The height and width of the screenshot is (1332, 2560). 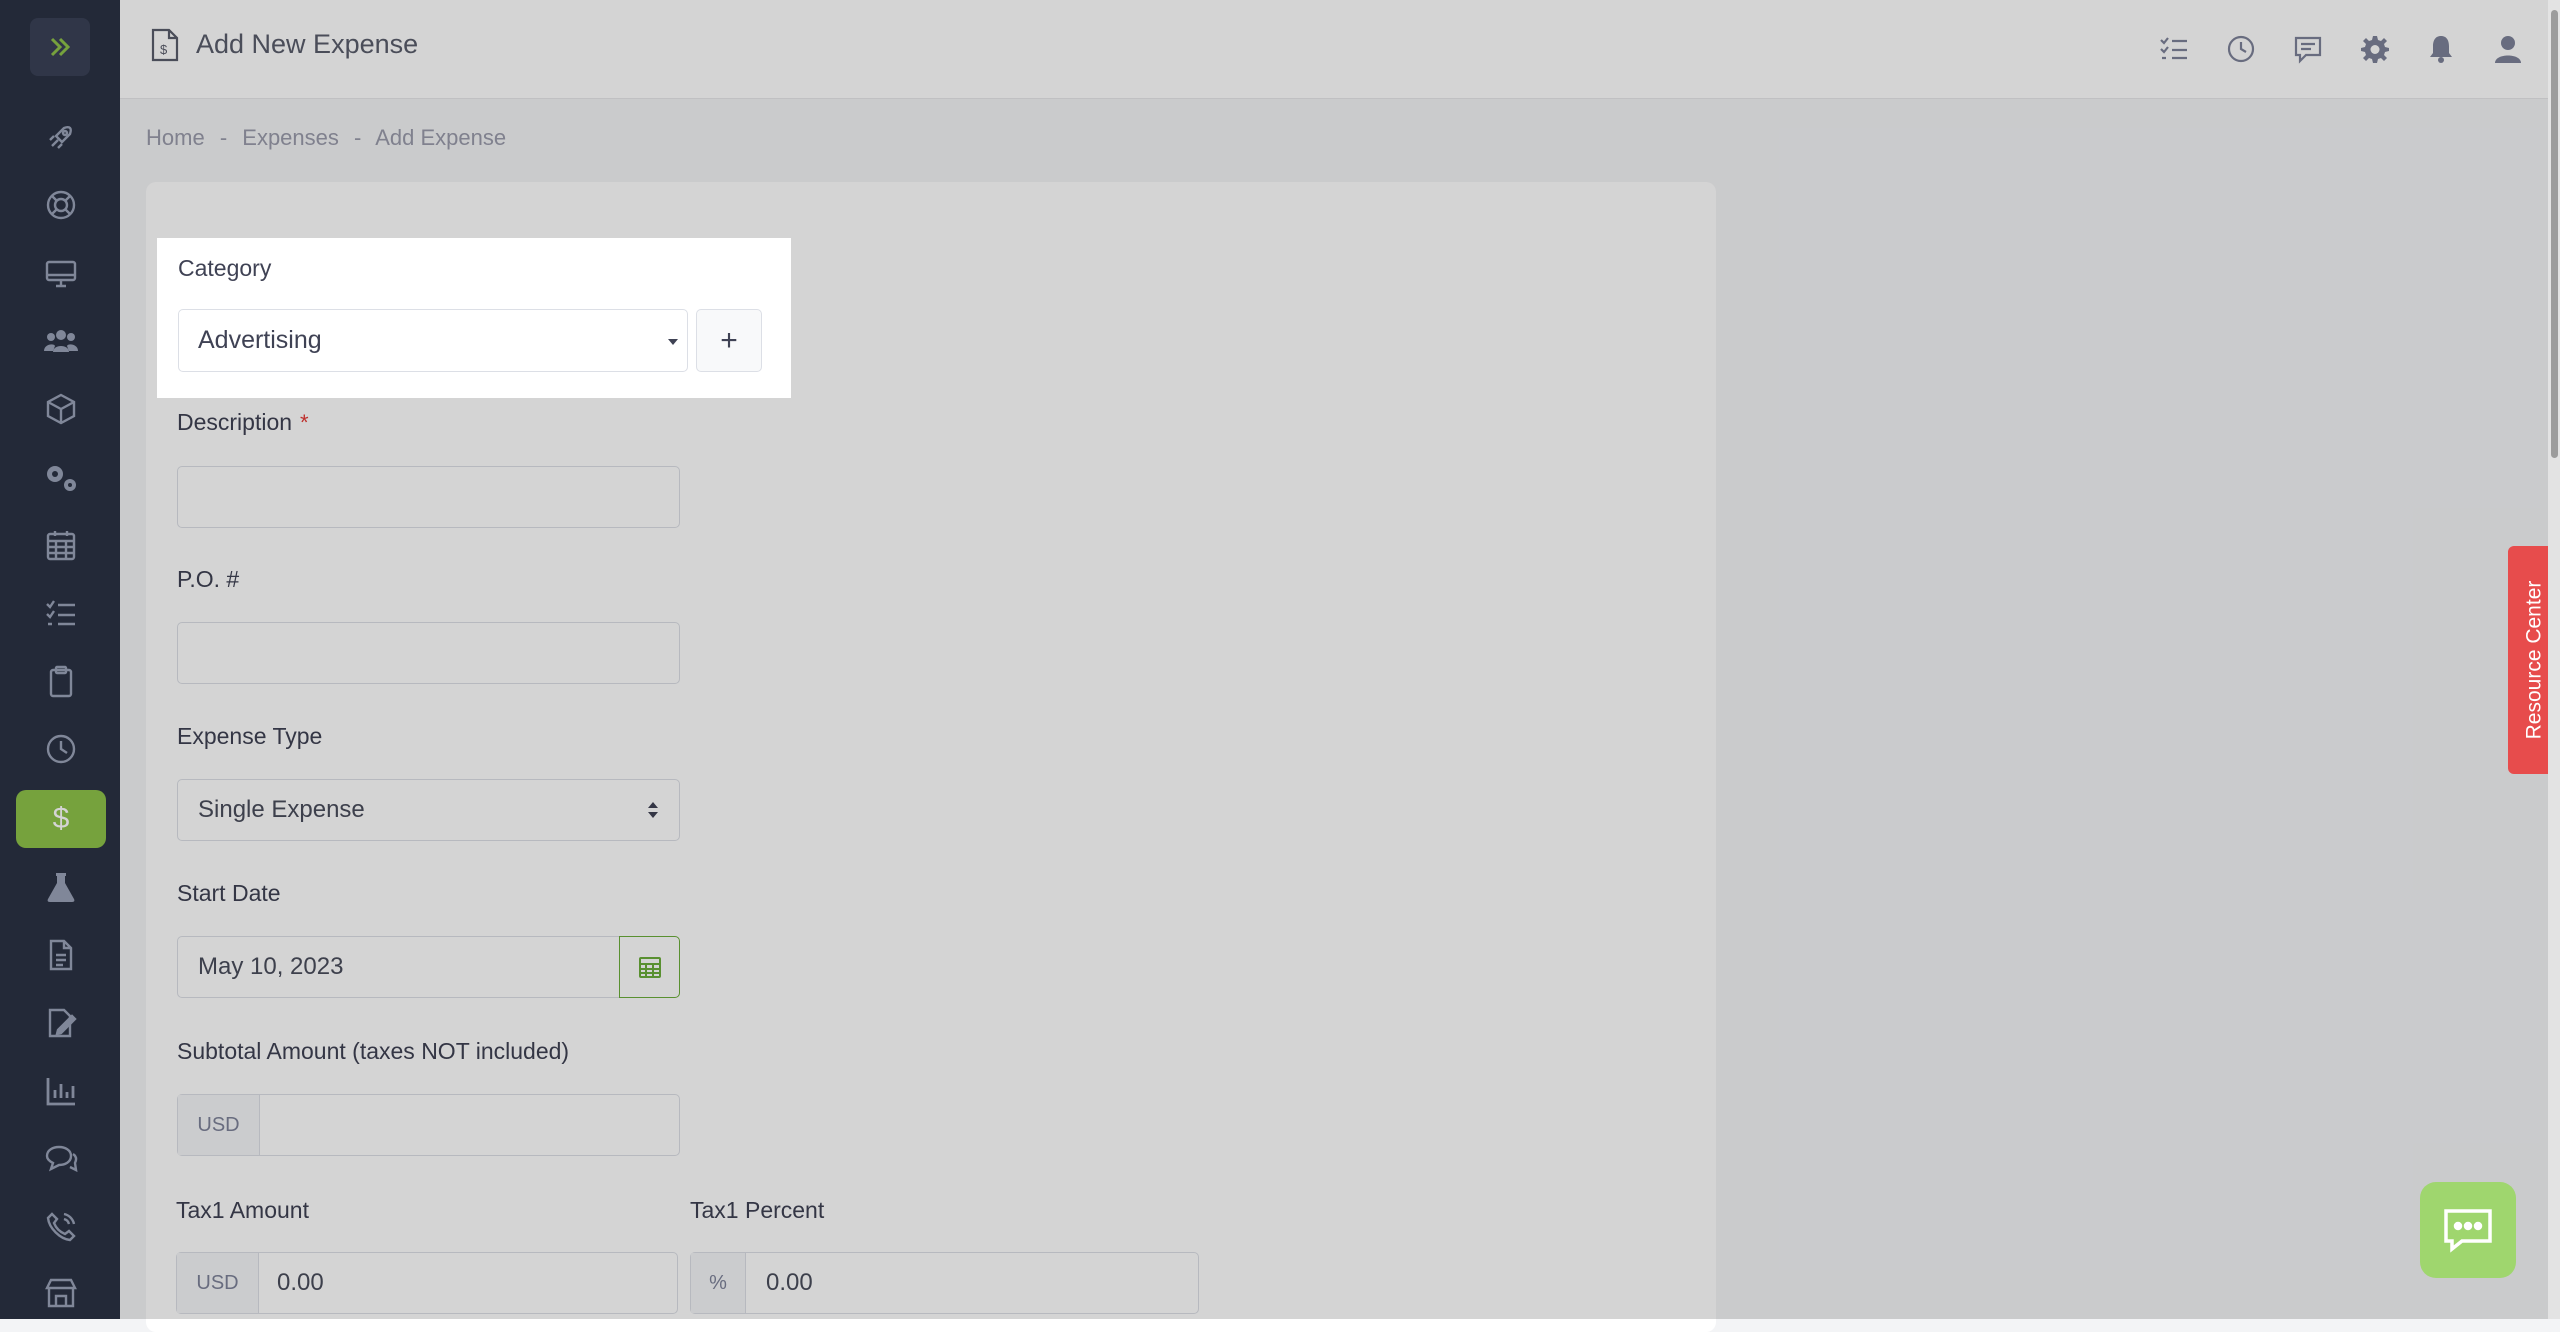 I want to click on add-category-button: +, so click(x=729, y=340).